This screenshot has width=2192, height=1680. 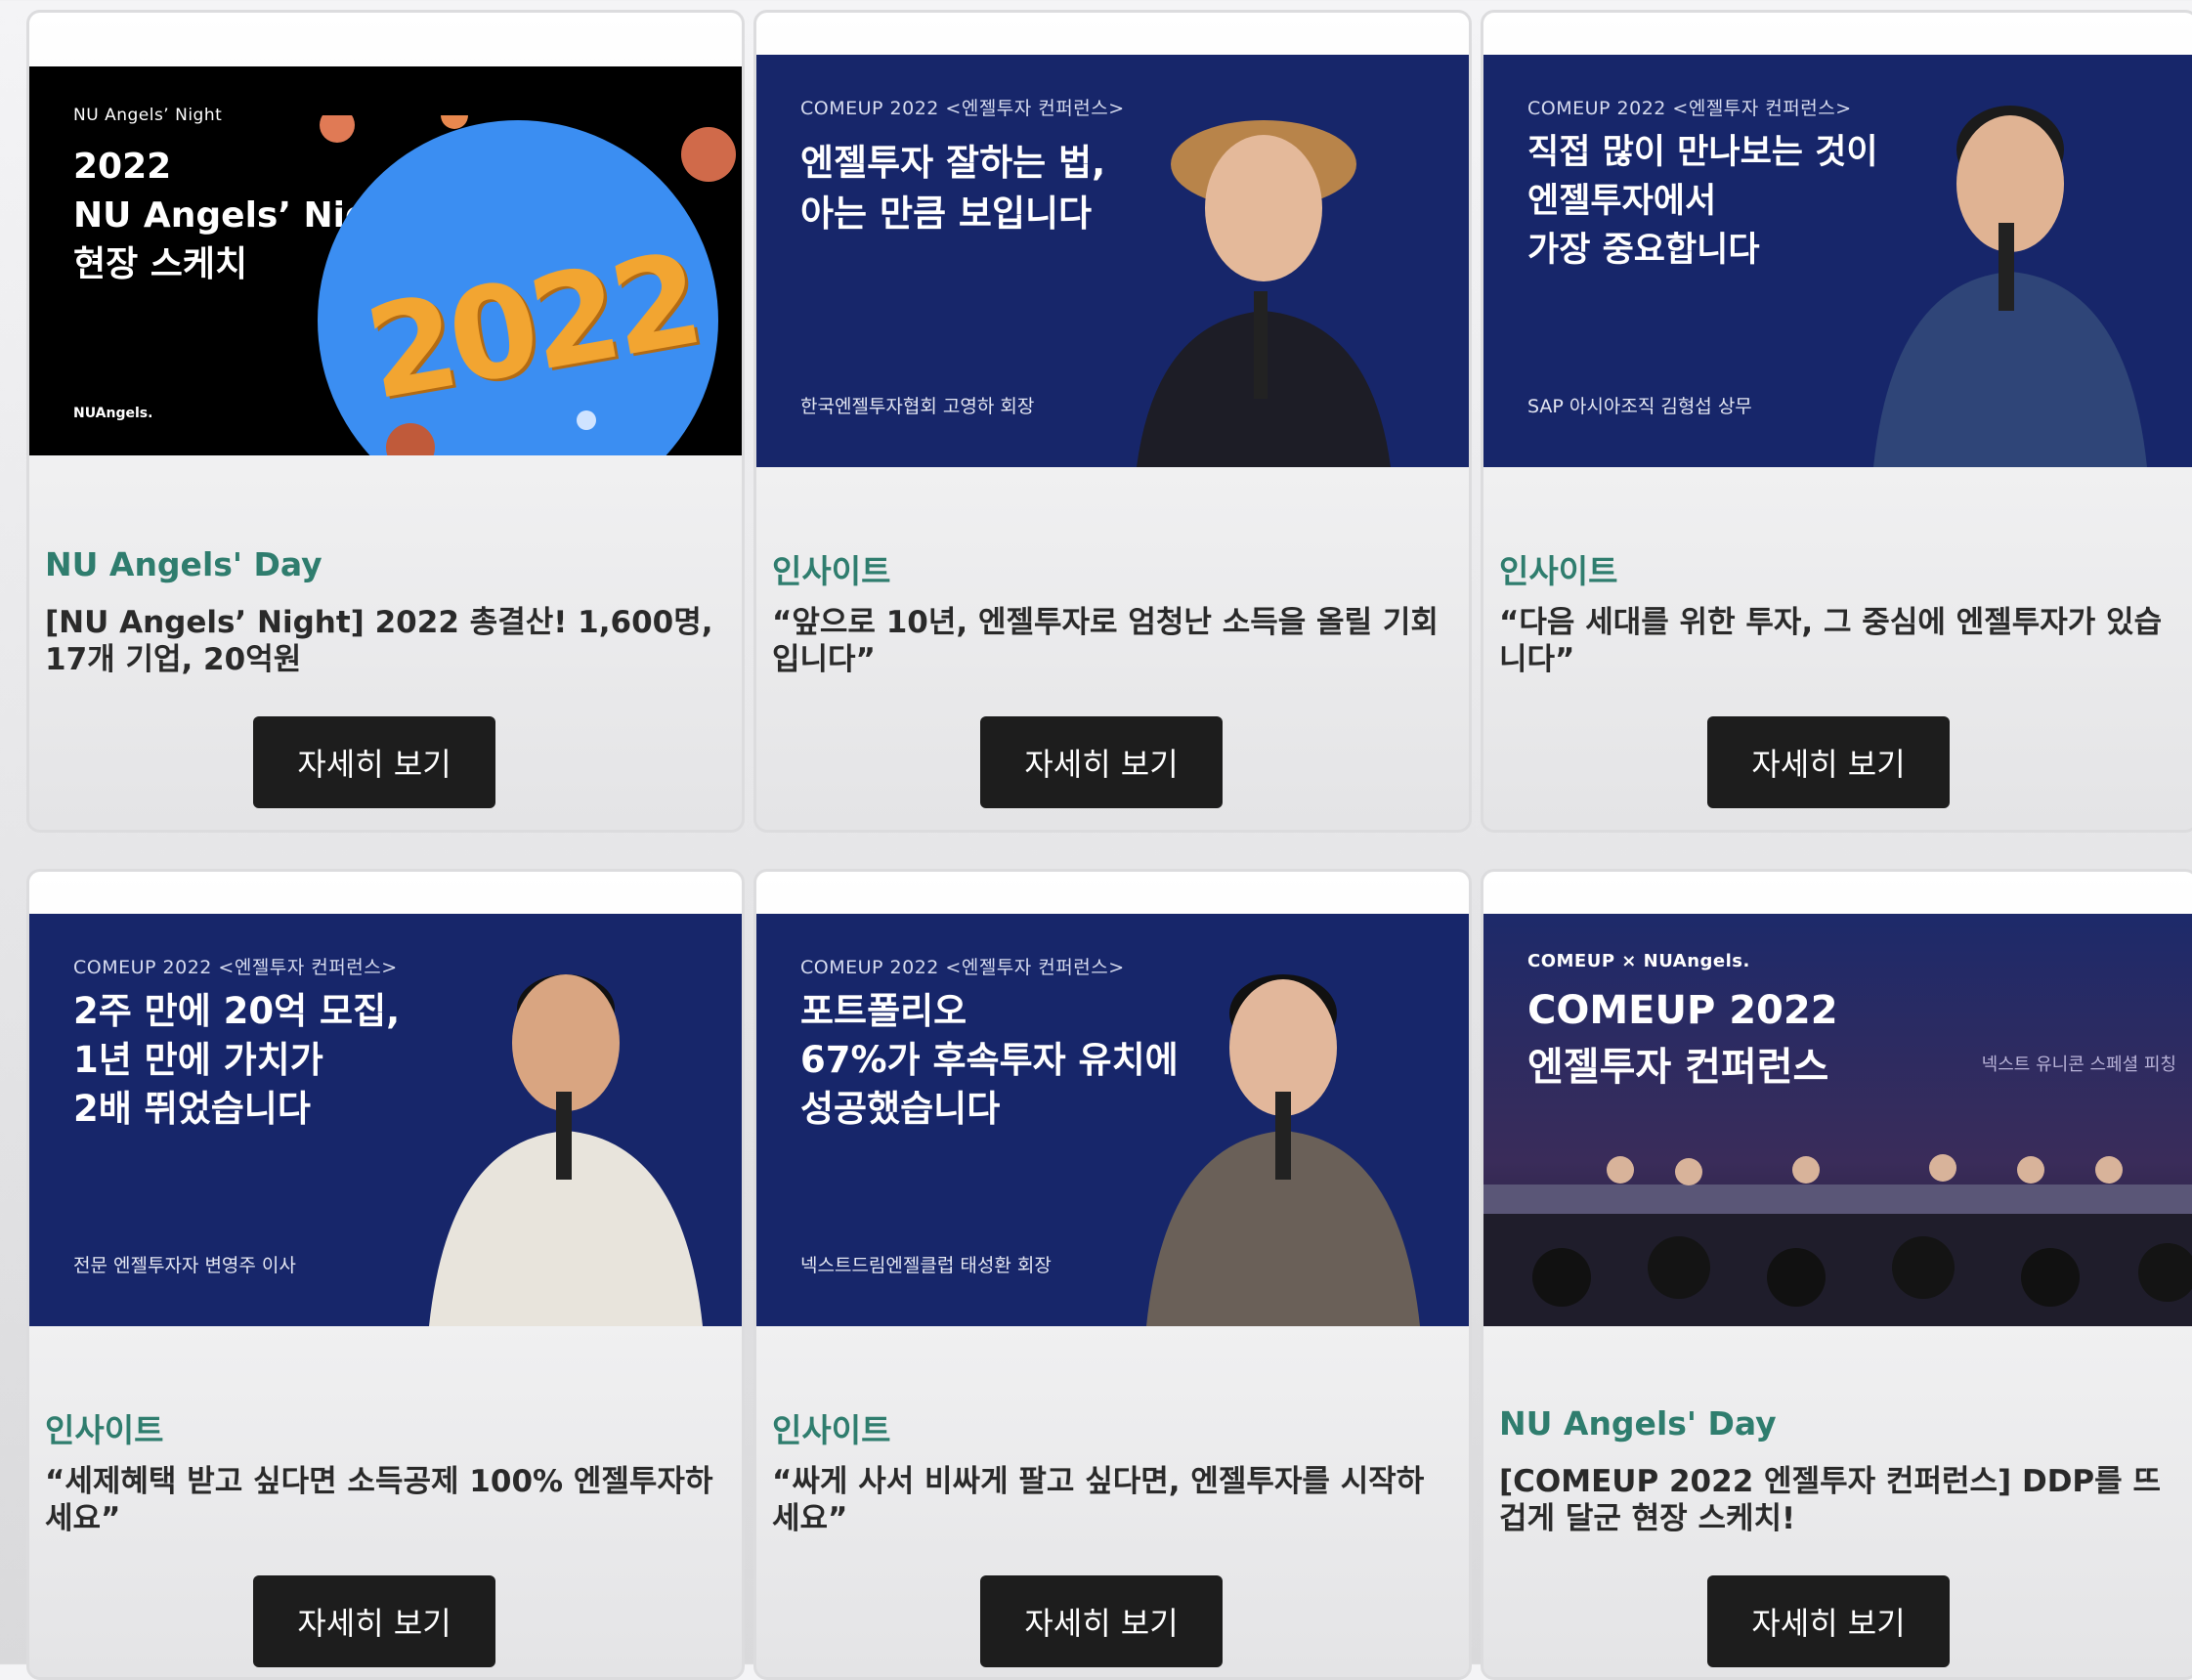 I want to click on thumbnail-headline: 직접 많이 만나보는 것이 엔젤투자에서 가장 중요합니다, so click(x=1703, y=201).